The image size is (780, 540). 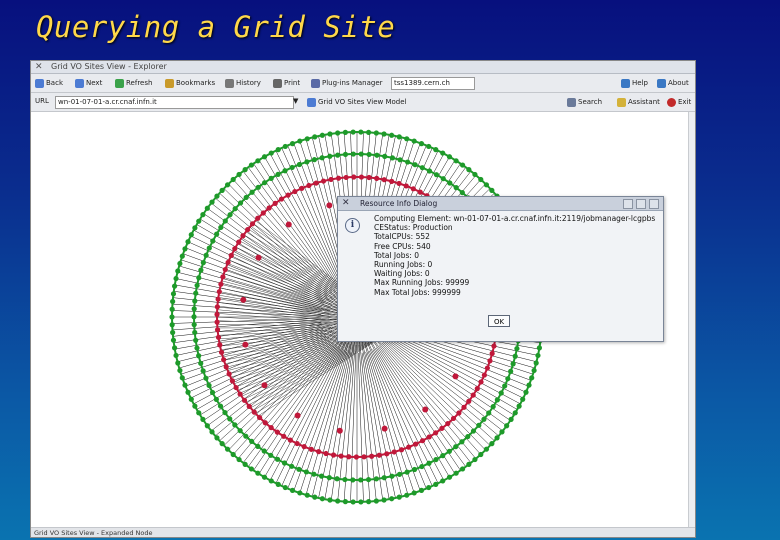 What do you see at coordinates (628, 204) in the screenshot?
I see `minimize-icon` at bounding box center [628, 204].